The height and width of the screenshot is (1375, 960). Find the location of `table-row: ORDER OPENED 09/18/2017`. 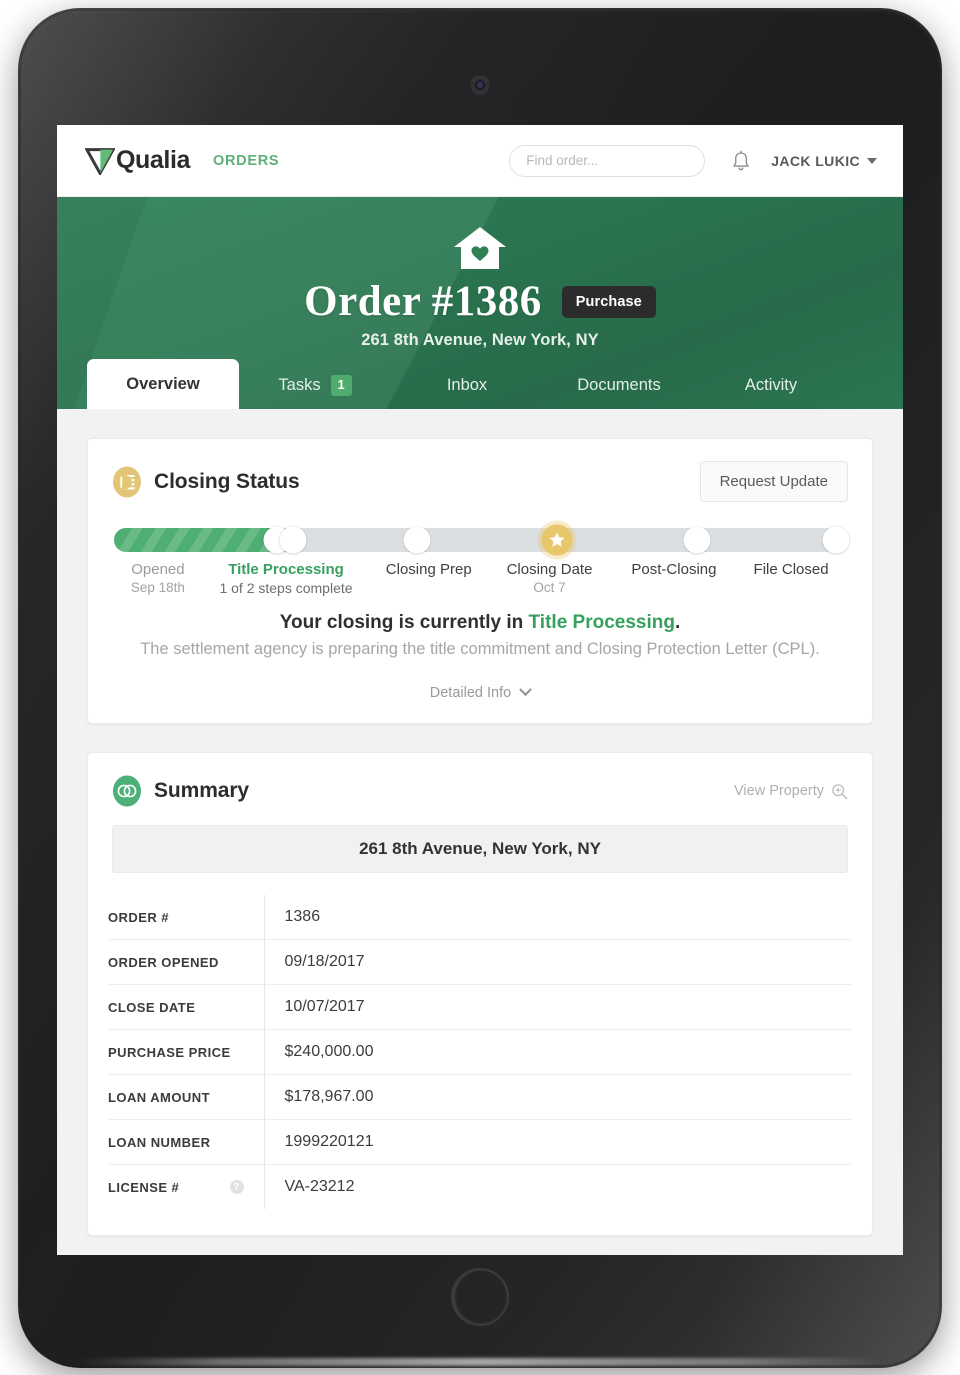

table-row: ORDER OPENED 09/18/2017 is located at coordinates (480, 962).